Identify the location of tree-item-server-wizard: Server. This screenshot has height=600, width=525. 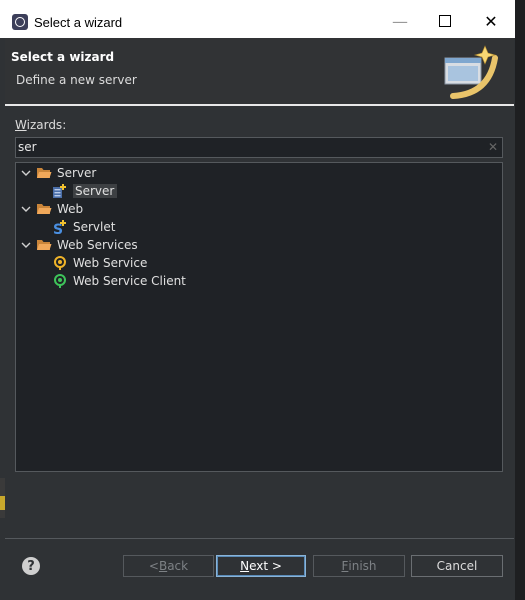
(85, 191).